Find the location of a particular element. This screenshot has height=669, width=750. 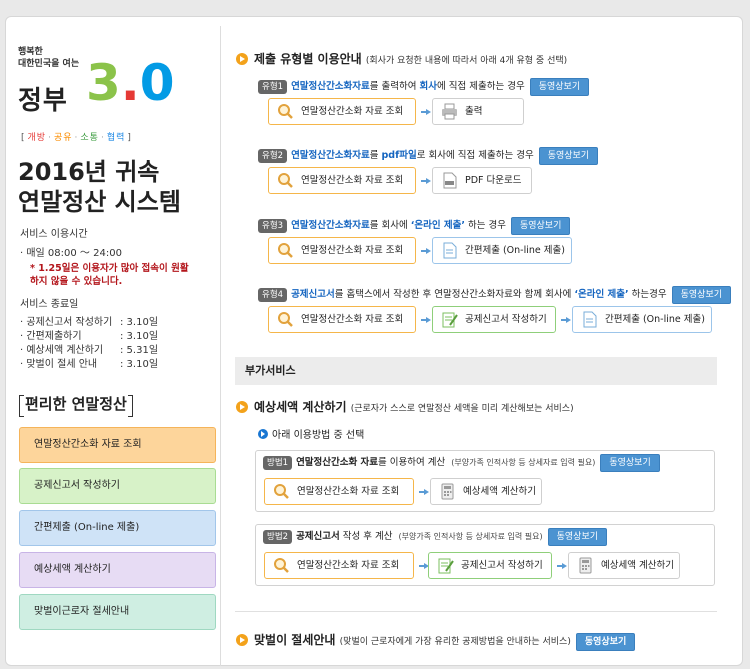

menu-button-1: 연말정산간소화 자료 조회 is located at coordinates (117, 445).